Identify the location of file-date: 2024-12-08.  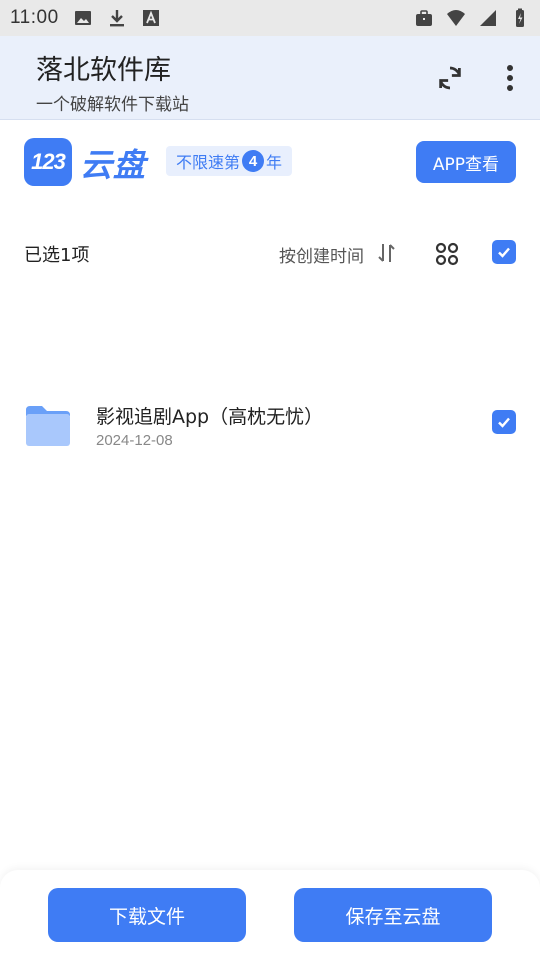
(134, 440).